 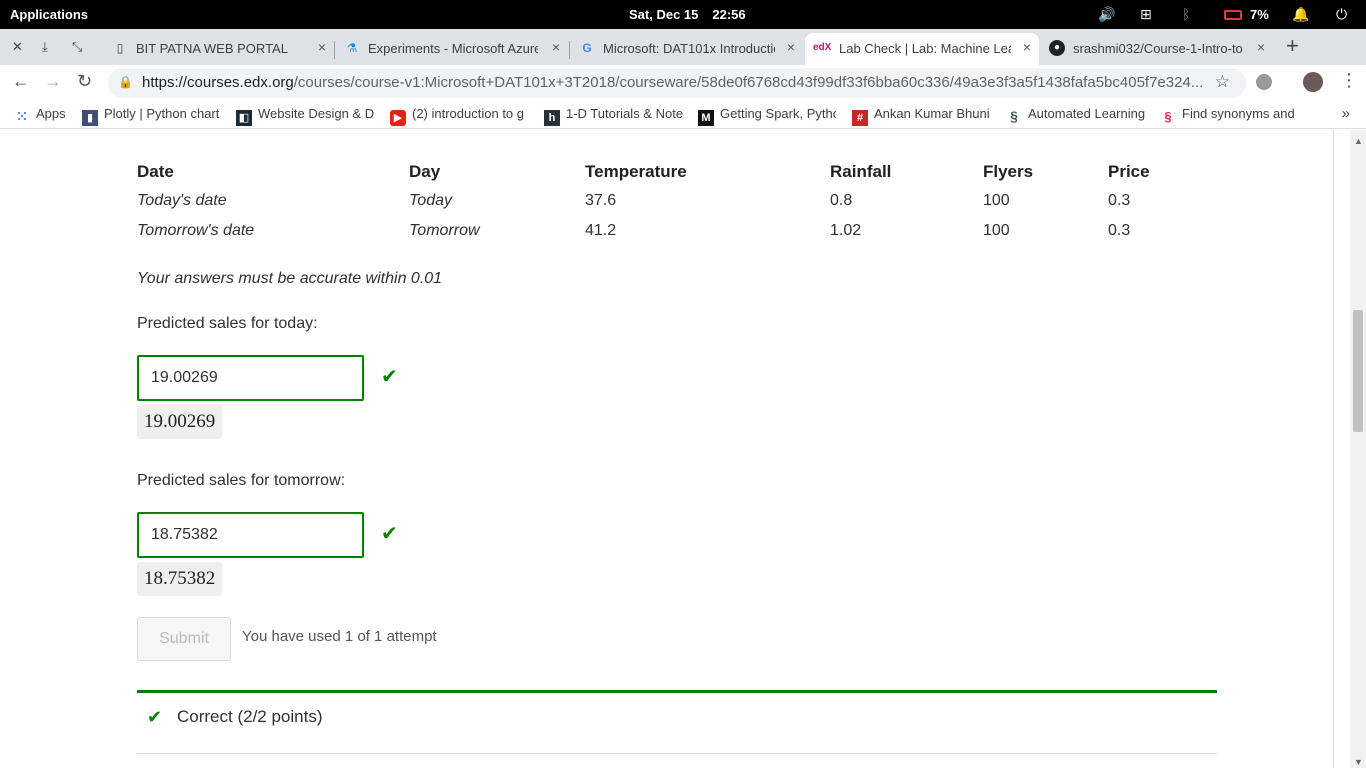 What do you see at coordinates (53, 81) in the screenshot?
I see `forward-arrow-icon: →` at bounding box center [53, 81].